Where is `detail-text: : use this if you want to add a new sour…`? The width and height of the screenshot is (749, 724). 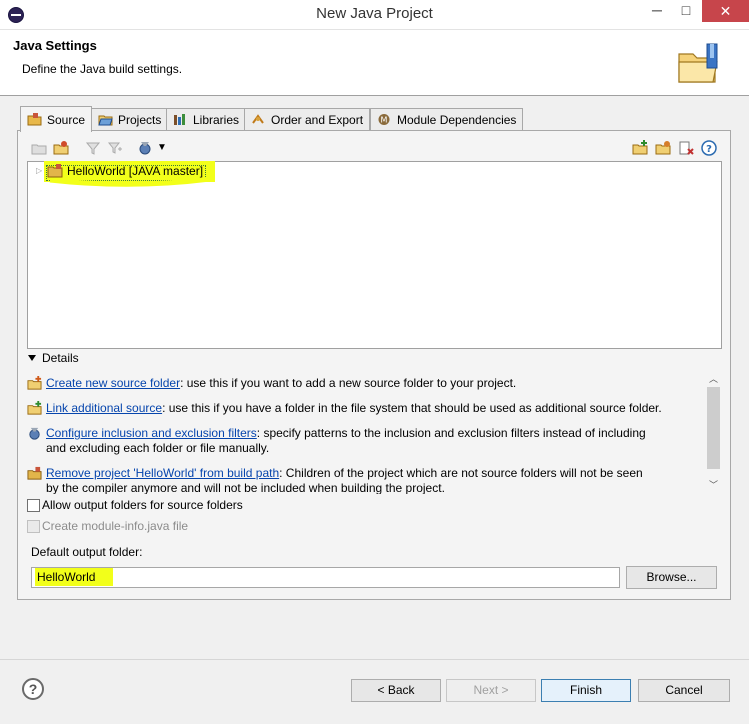 detail-text: : use this if you want to add a new sour… is located at coordinates (348, 383).